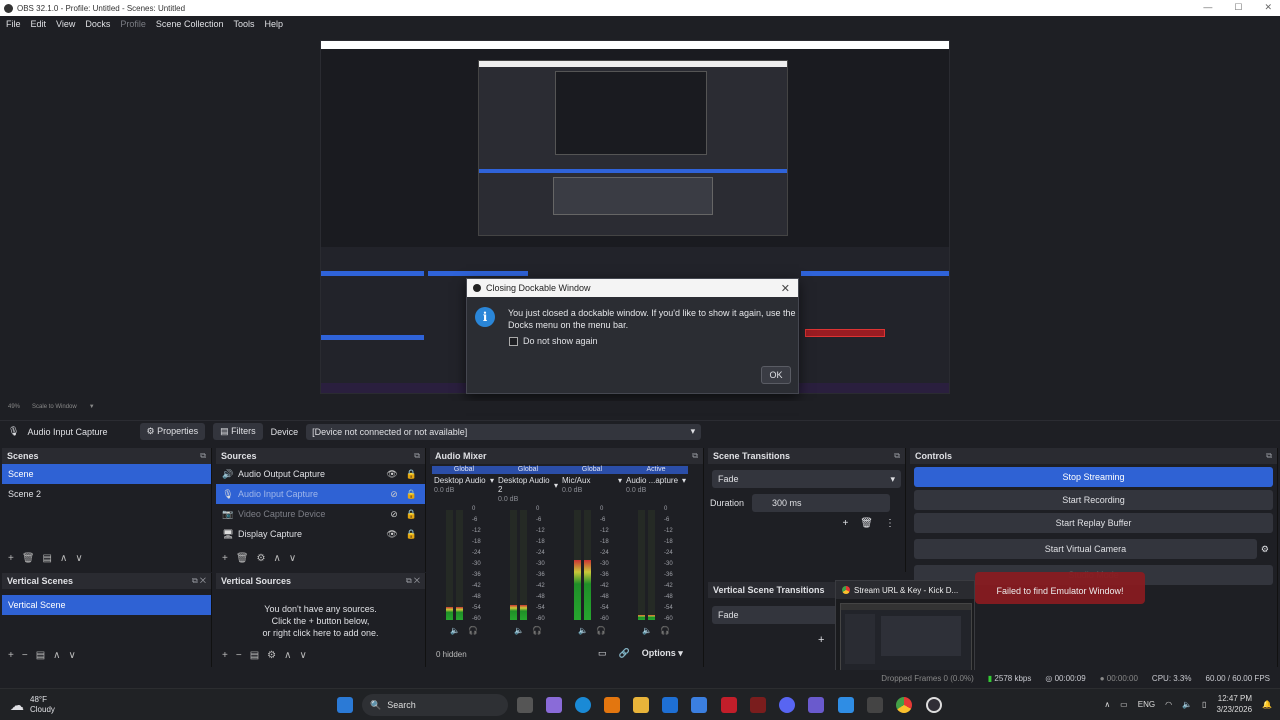  Describe the element at coordinates (133, 24) in the screenshot. I see `menu-profile: Profile` at that location.